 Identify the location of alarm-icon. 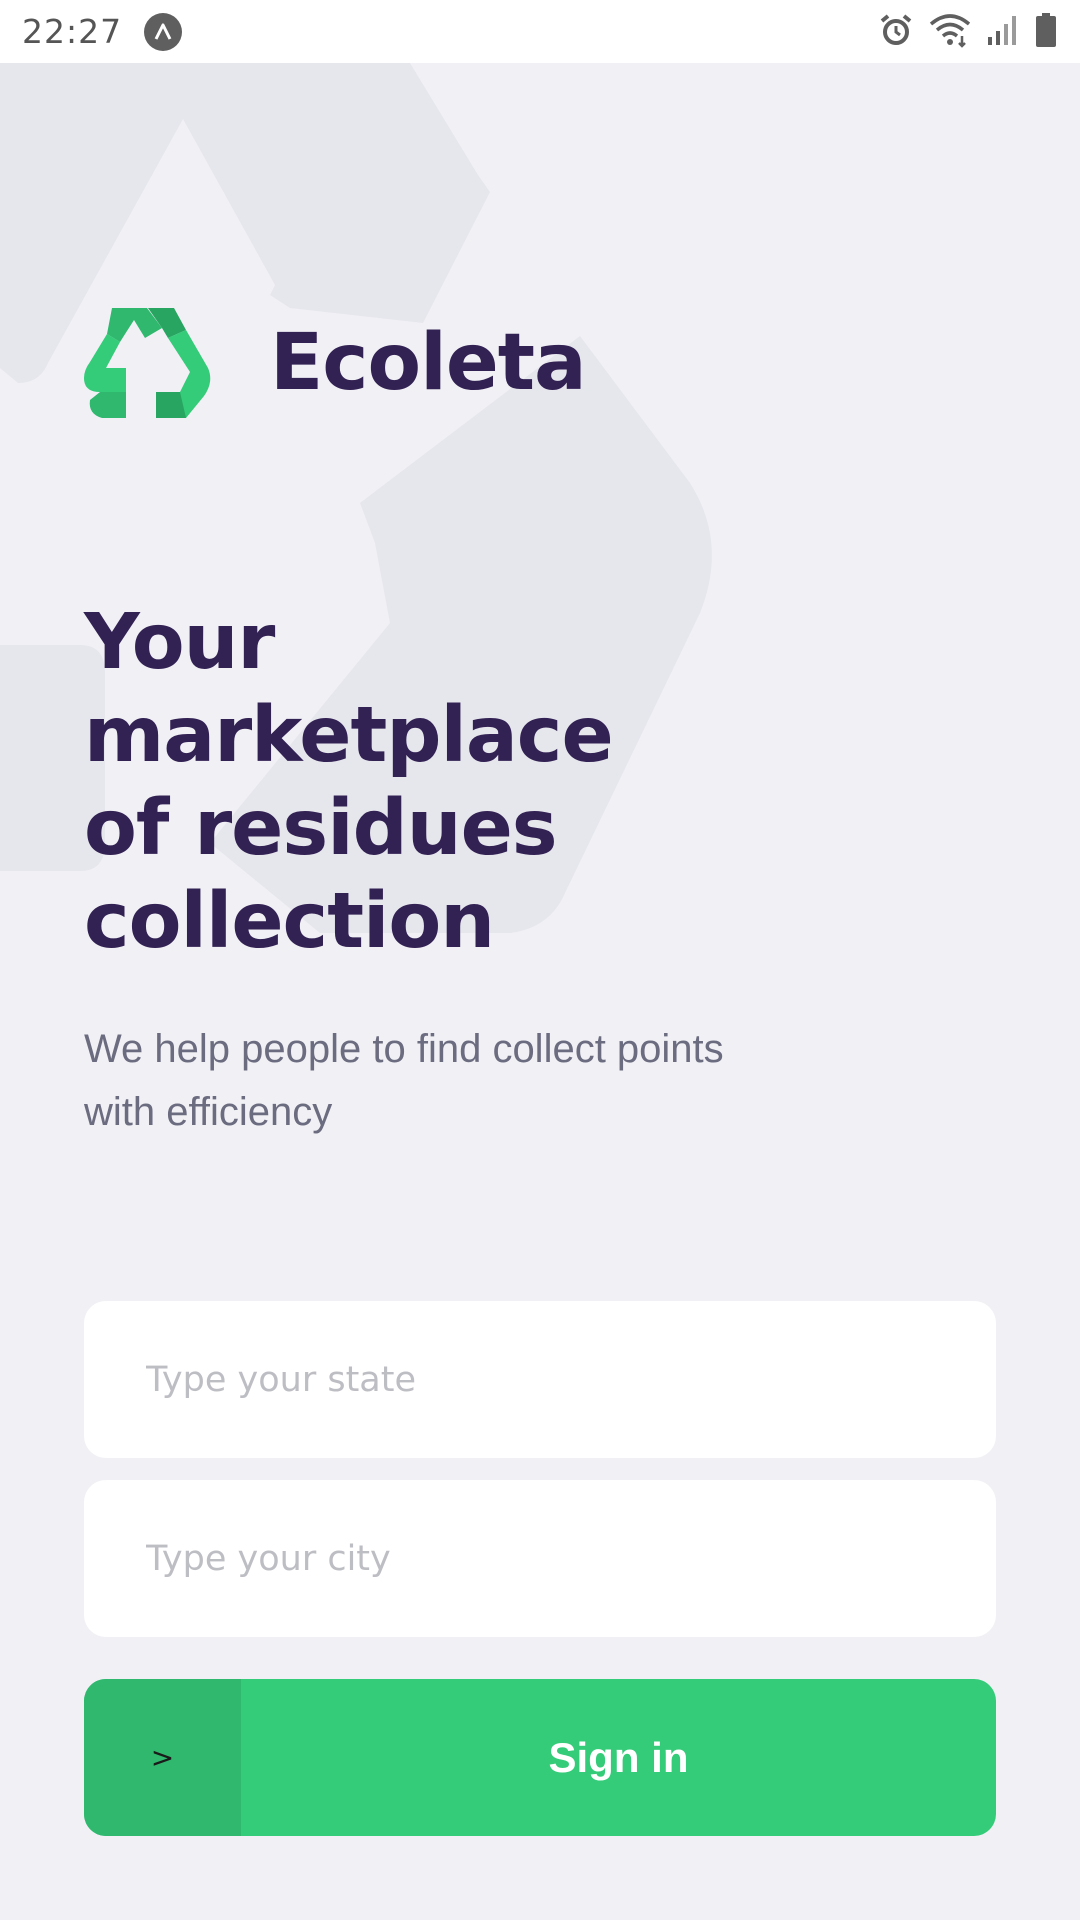
(896, 32).